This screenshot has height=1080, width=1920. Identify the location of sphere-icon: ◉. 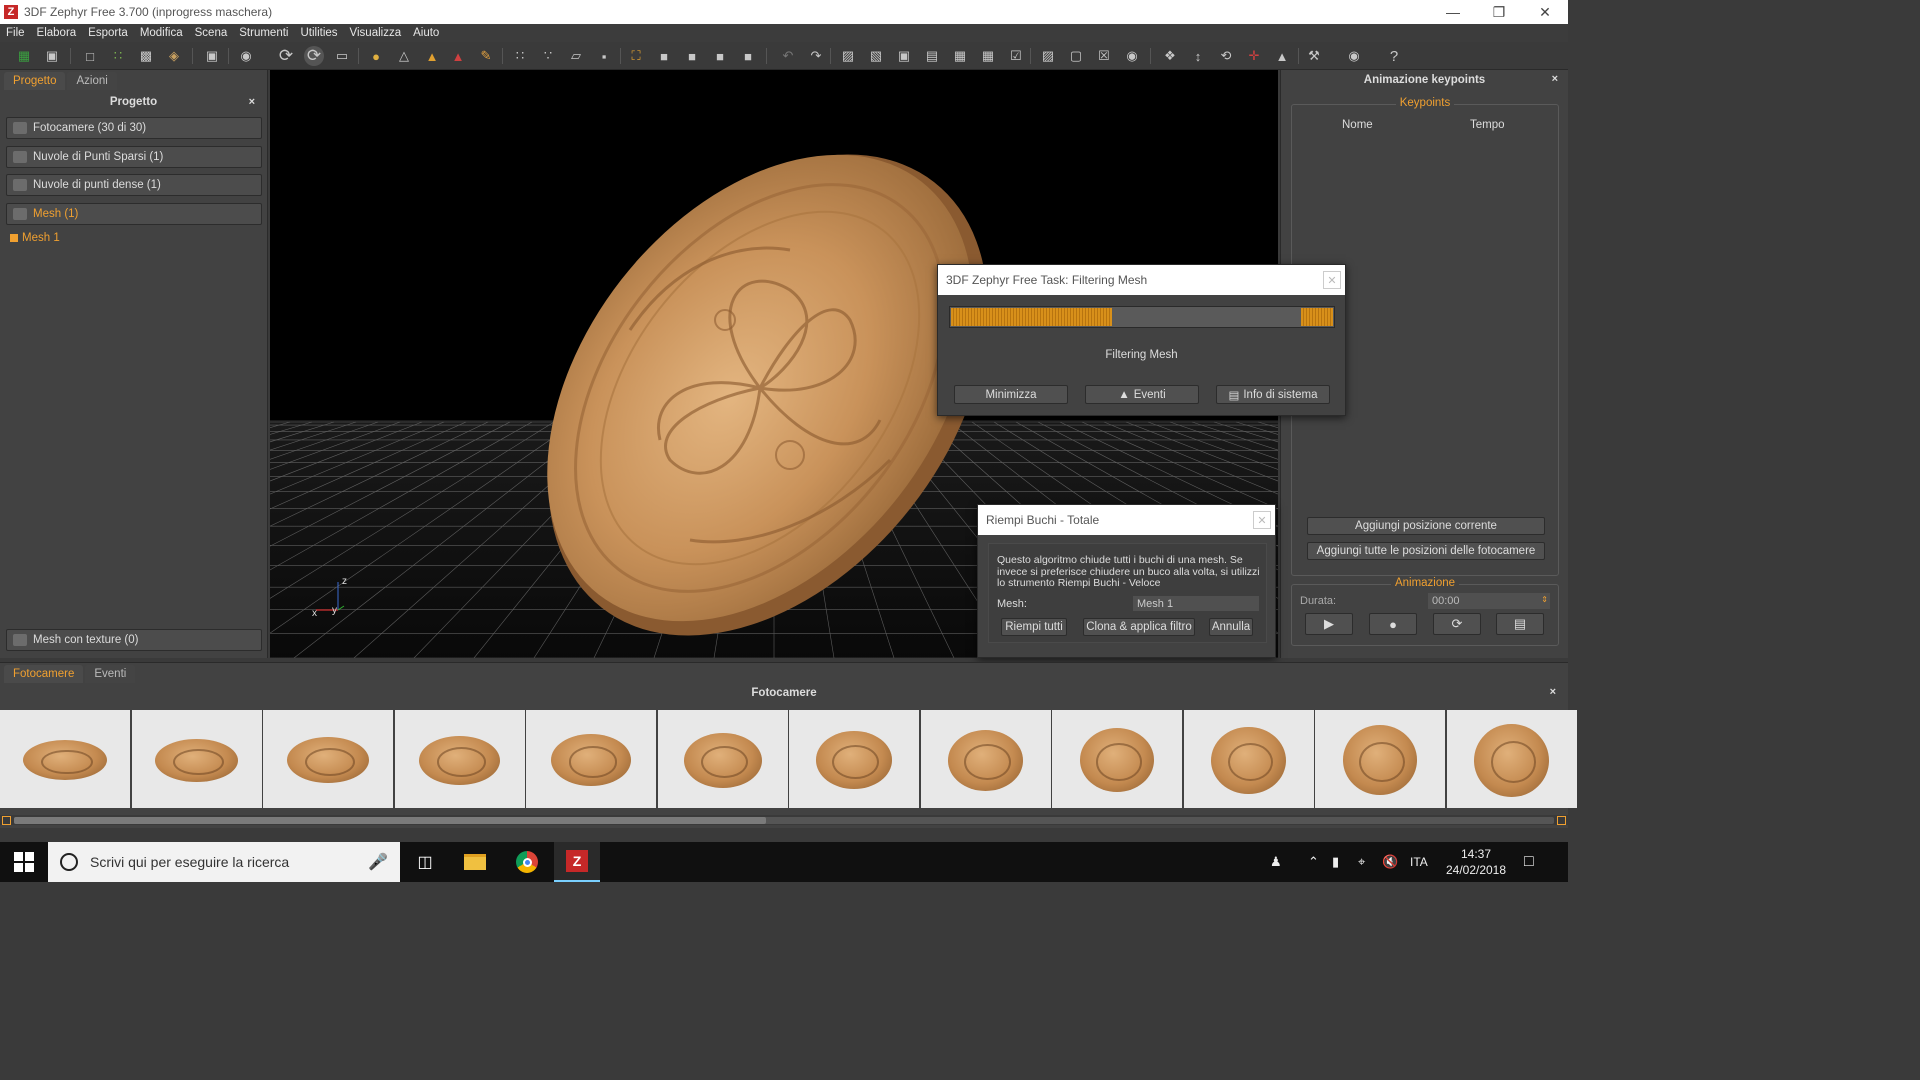
(1132, 56).